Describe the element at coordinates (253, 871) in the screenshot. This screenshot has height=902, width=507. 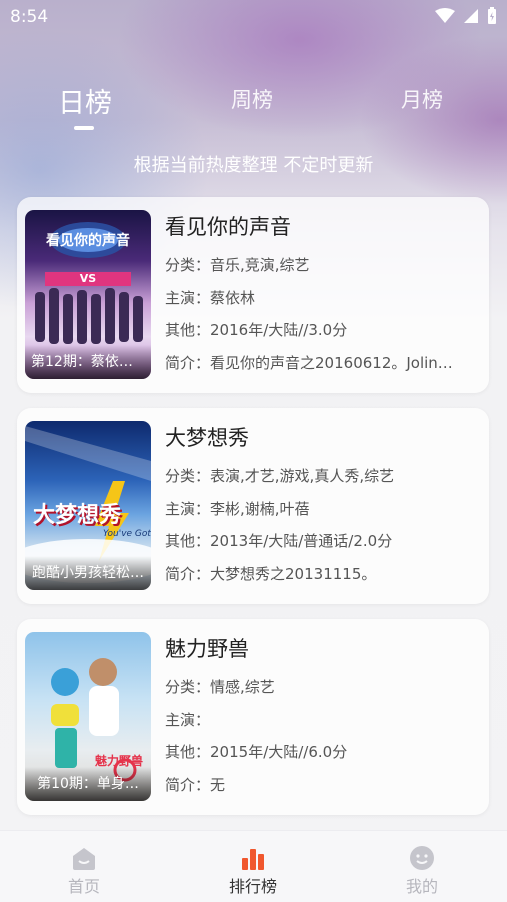
I see `nav-ranking: 排行榜` at that location.